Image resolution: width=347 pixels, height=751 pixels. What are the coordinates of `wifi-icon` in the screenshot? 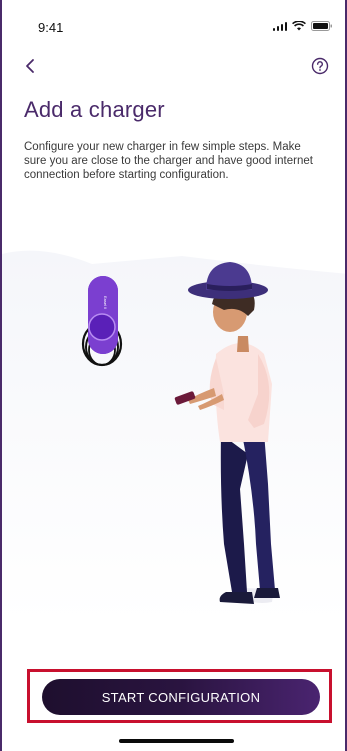 It's located at (299, 26).